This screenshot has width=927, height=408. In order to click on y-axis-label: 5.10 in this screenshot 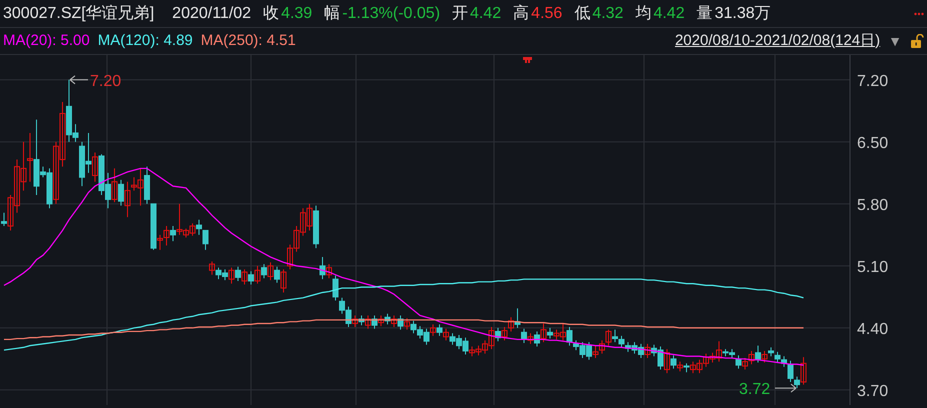, I will do `click(872, 267)`.